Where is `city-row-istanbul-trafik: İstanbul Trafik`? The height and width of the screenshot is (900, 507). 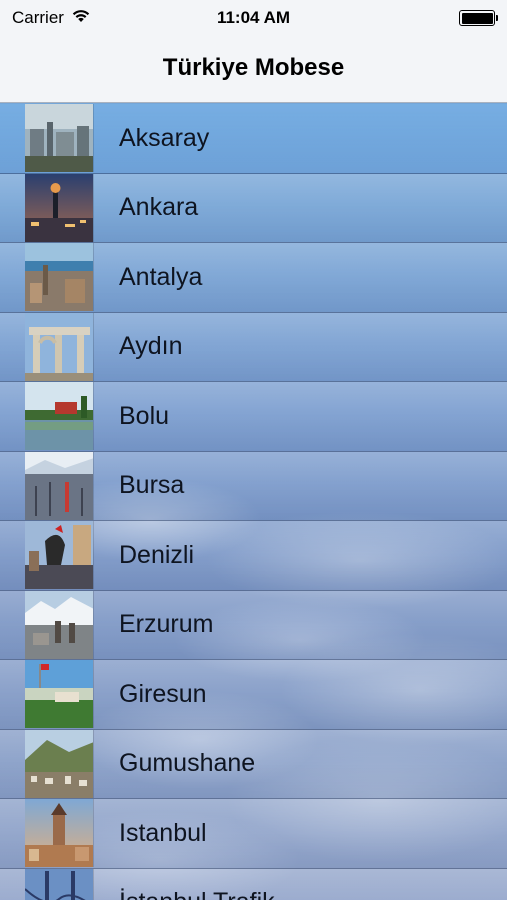 city-row-istanbul-trafik: İstanbul Trafik is located at coordinates (253, 884).